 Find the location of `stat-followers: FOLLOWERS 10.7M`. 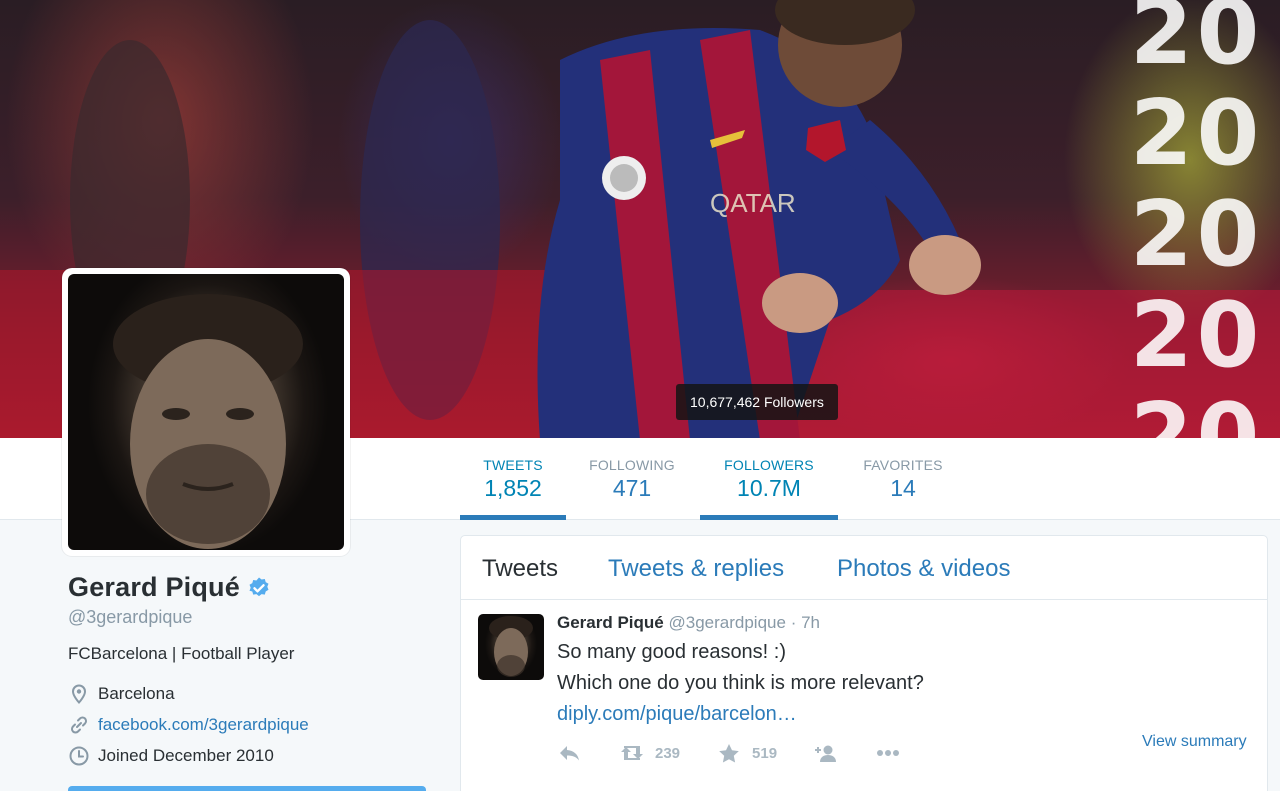

stat-followers: FOLLOWERS 10.7M is located at coordinates (769, 479).